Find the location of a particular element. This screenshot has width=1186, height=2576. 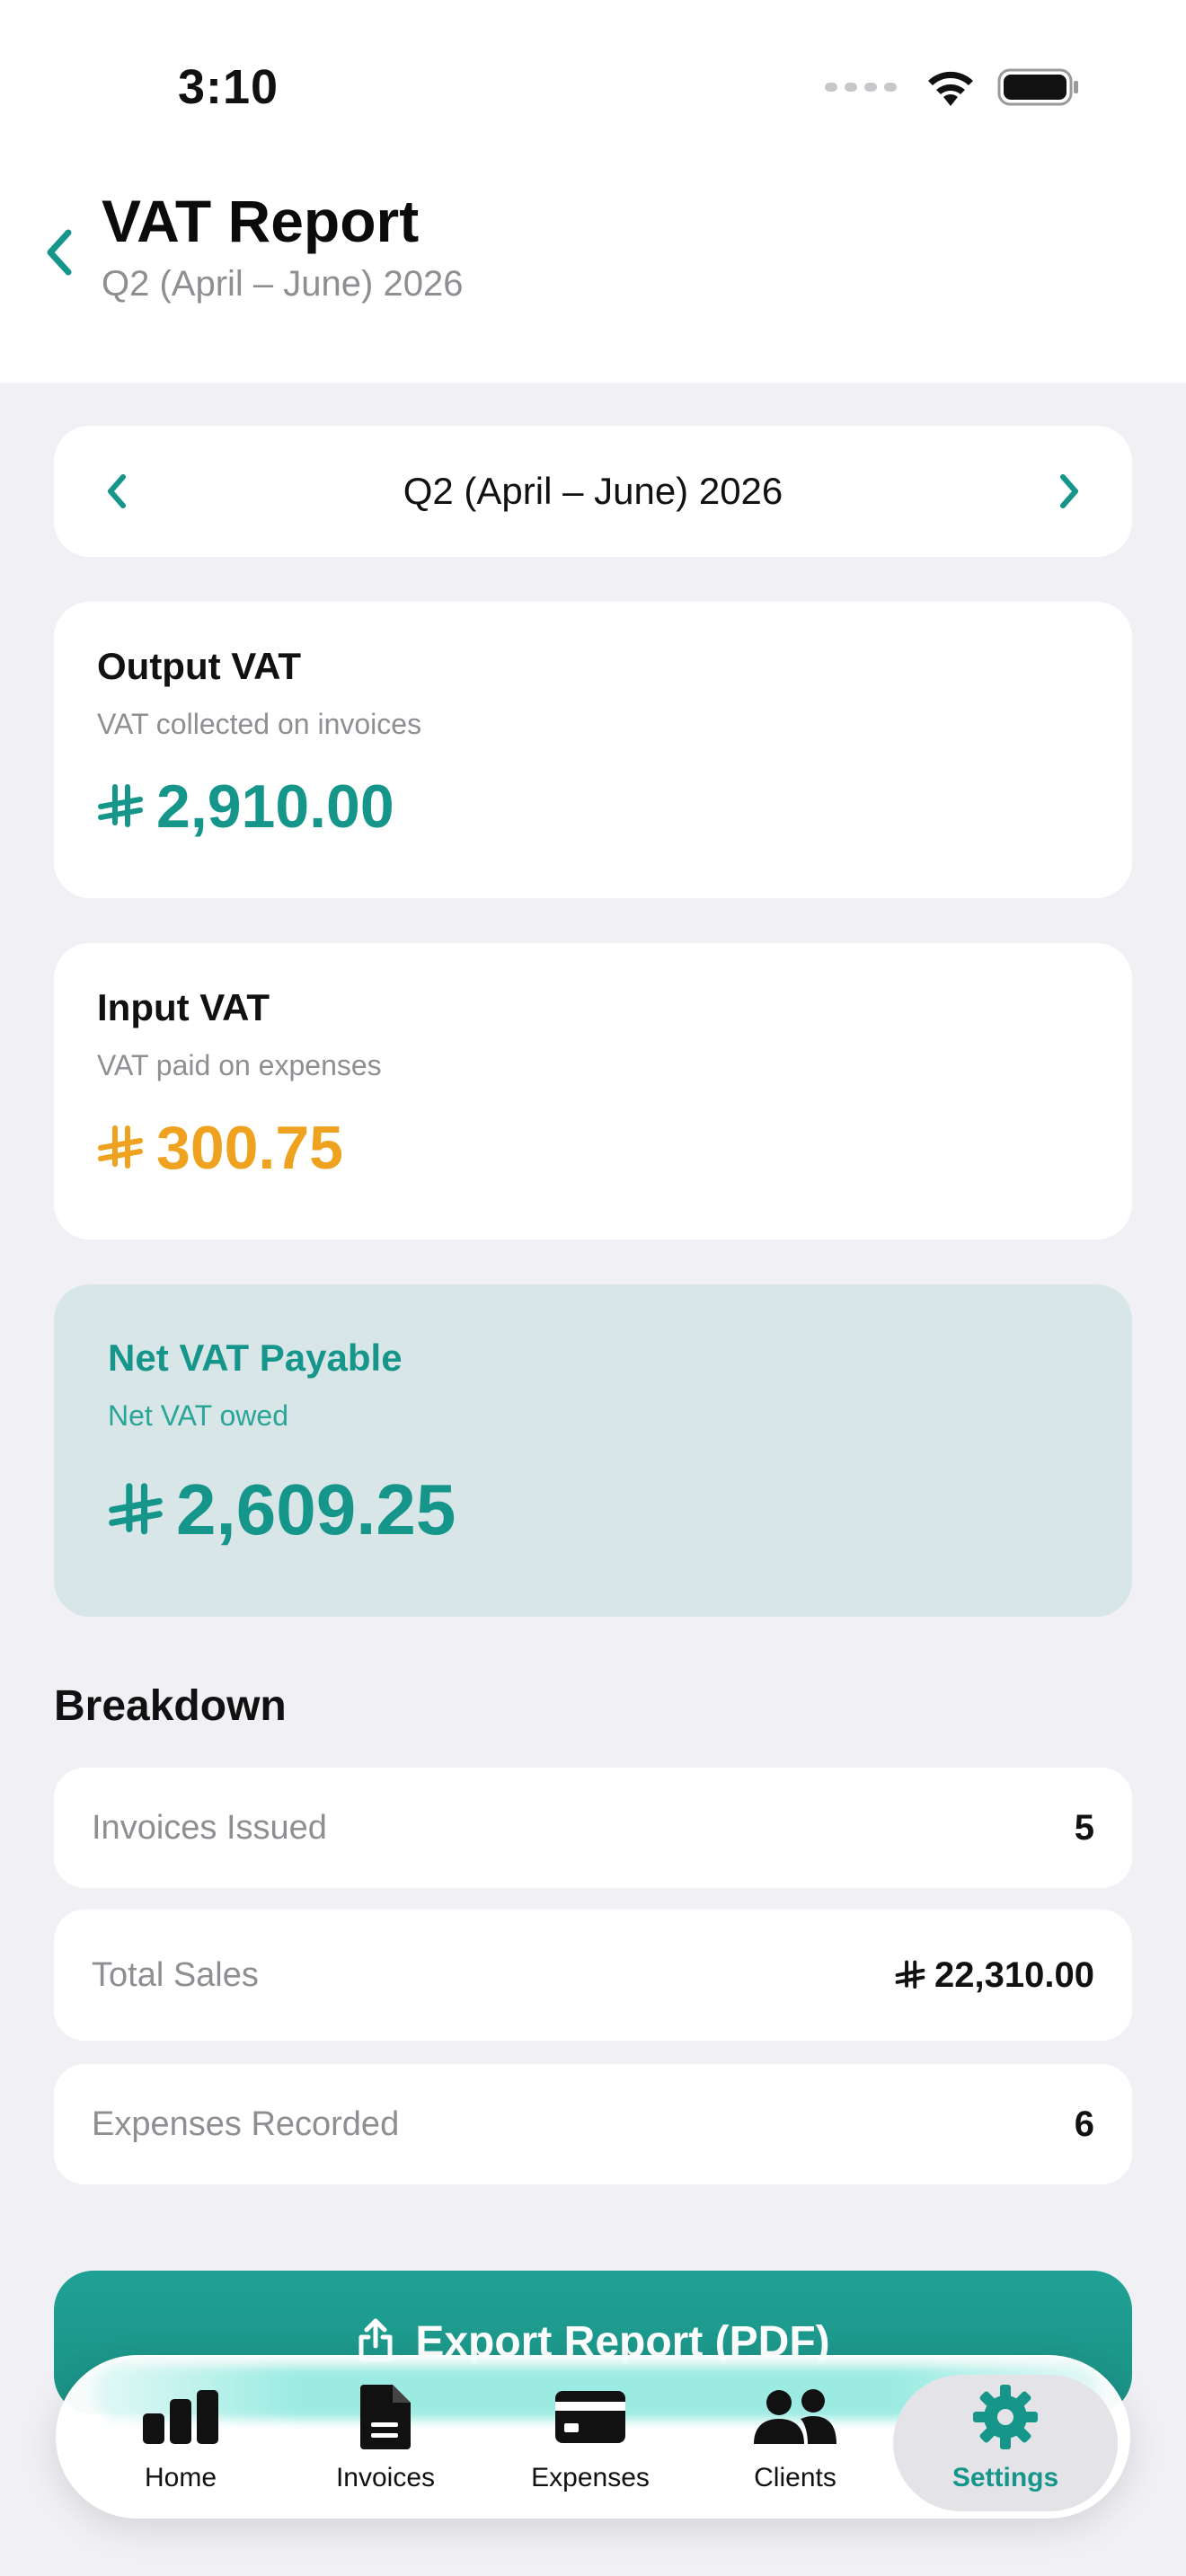

output-vat-amount-row: 2,910.00 is located at coordinates (593, 807).